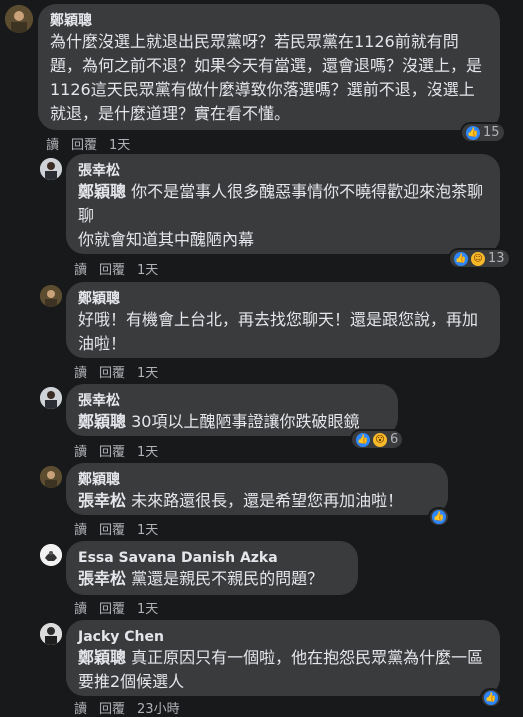 The width and height of the screenshot is (523, 717). What do you see at coordinates (281, 669) in the screenshot?
I see `comment-text: 鄭穎聰 真正原因只有一個啦，他在抱怨民眾黨為什麼一區要推2個候選人` at bounding box center [281, 669].